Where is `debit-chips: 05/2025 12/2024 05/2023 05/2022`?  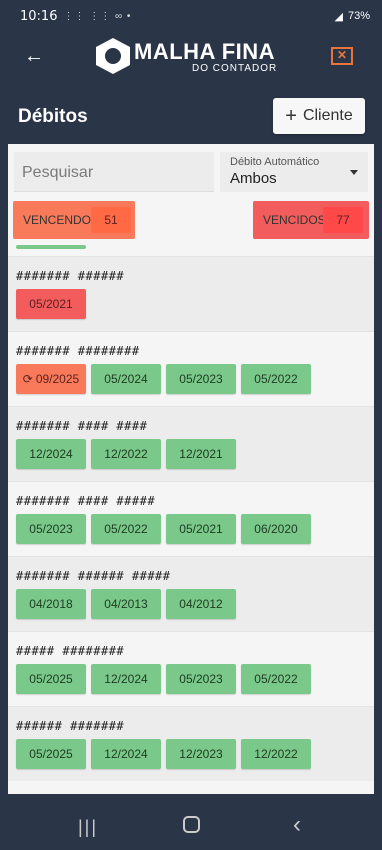 debit-chips: 05/2025 12/2024 05/2023 05/2022 is located at coordinates (191, 684).